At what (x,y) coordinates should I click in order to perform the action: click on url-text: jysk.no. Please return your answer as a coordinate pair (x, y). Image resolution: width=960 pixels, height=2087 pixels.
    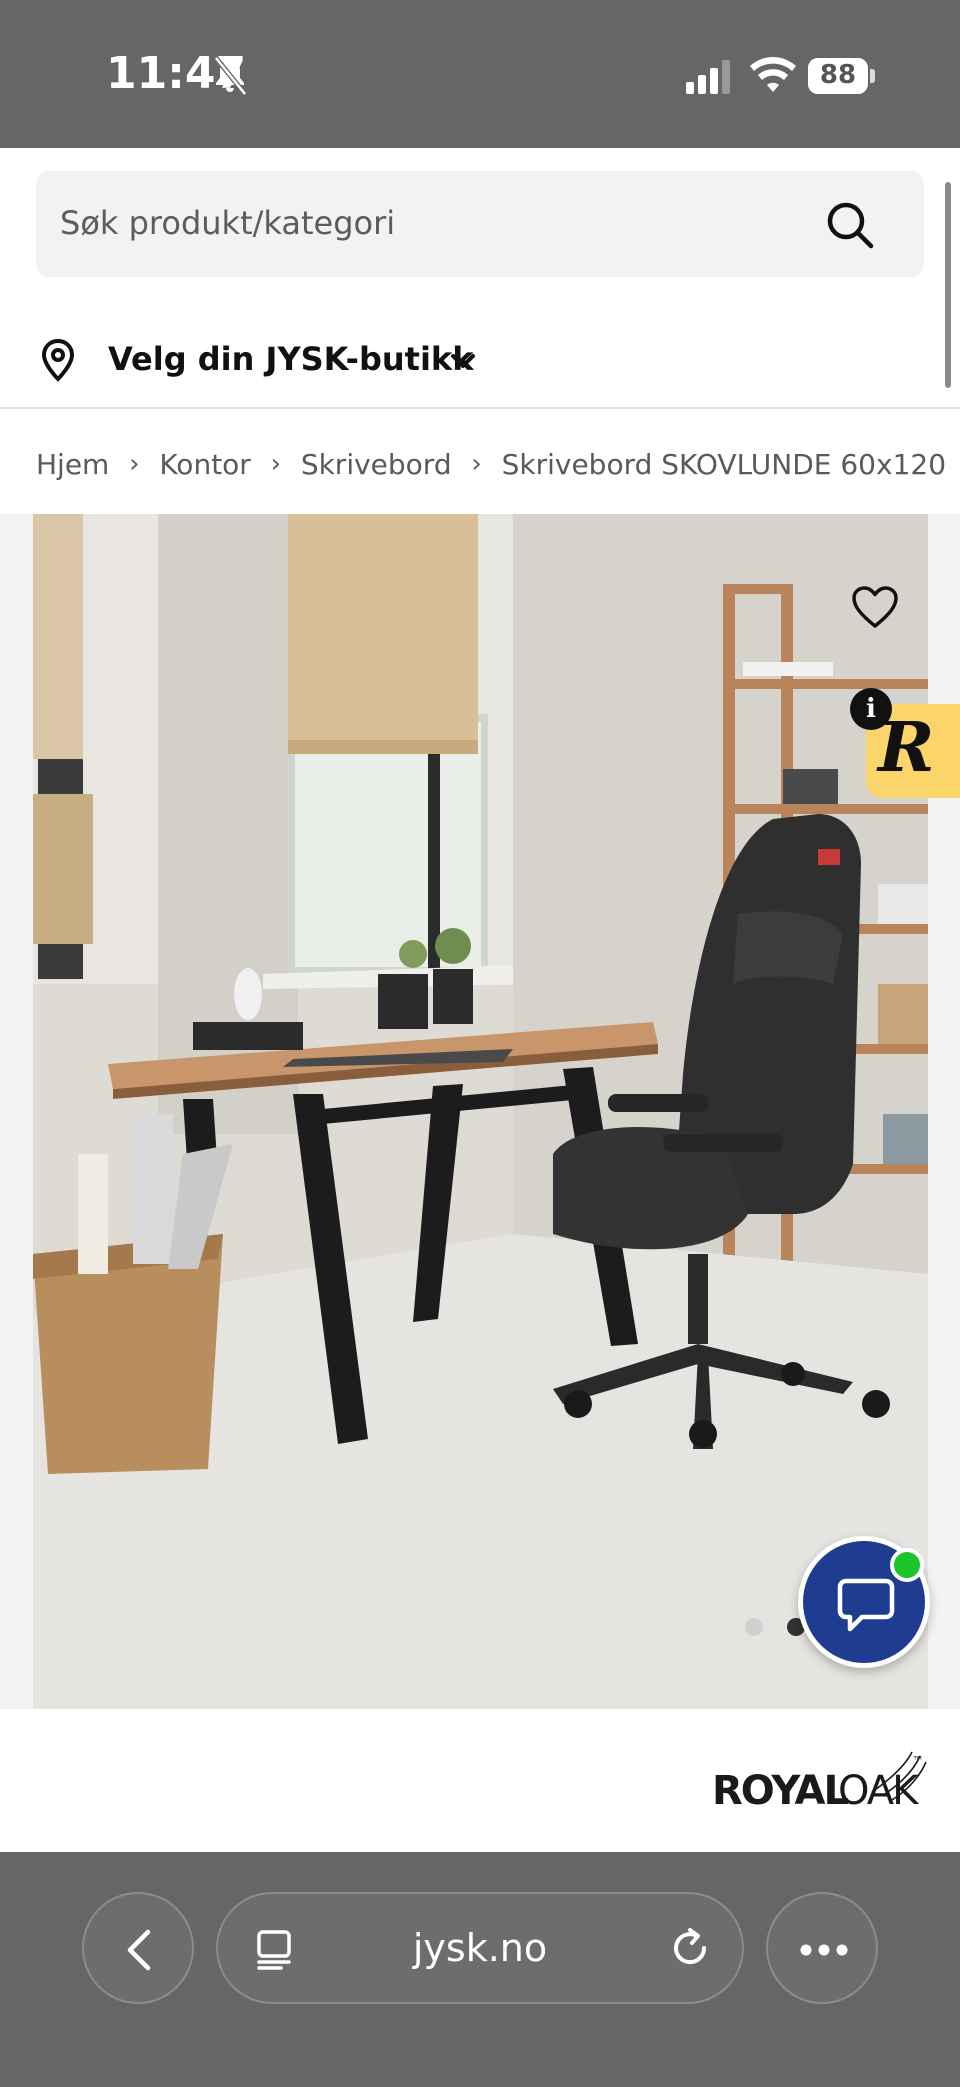
    Looking at the image, I should click on (480, 1948).